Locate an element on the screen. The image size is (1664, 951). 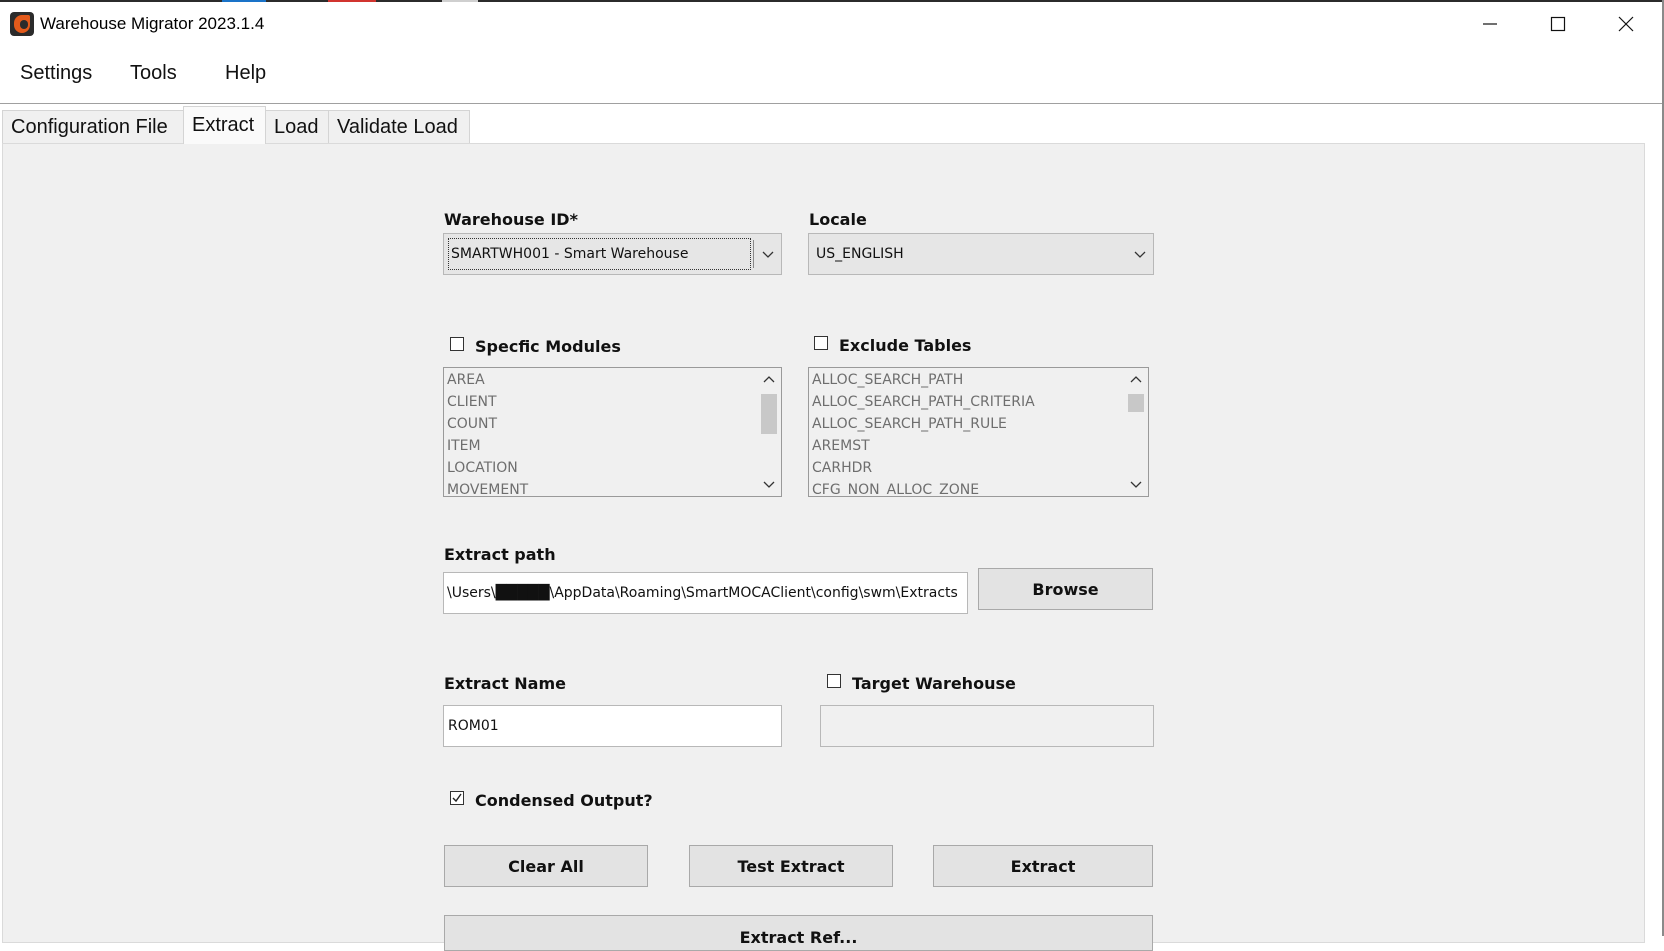
checkmark-icon is located at coordinates (457, 798).